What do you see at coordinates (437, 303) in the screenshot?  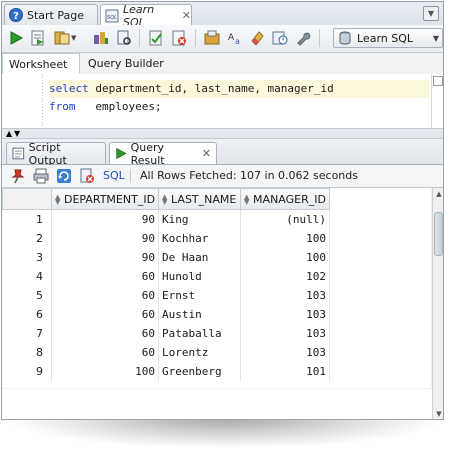 I see `grid-scrollbar: ▲ ▼` at bounding box center [437, 303].